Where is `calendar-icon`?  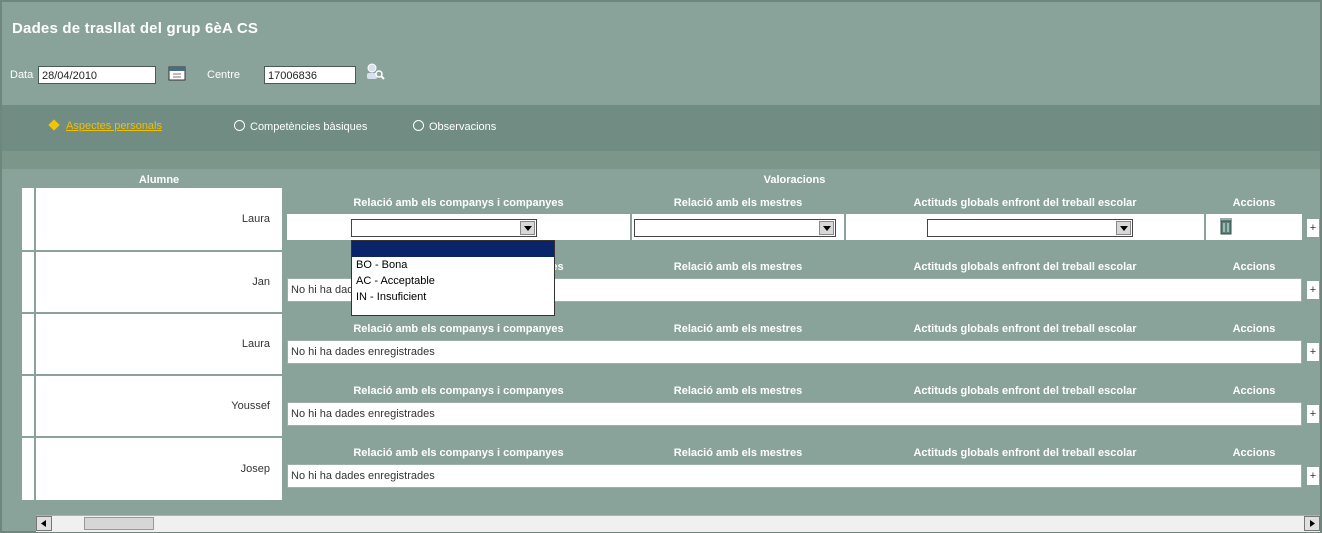 calendar-icon is located at coordinates (177, 73).